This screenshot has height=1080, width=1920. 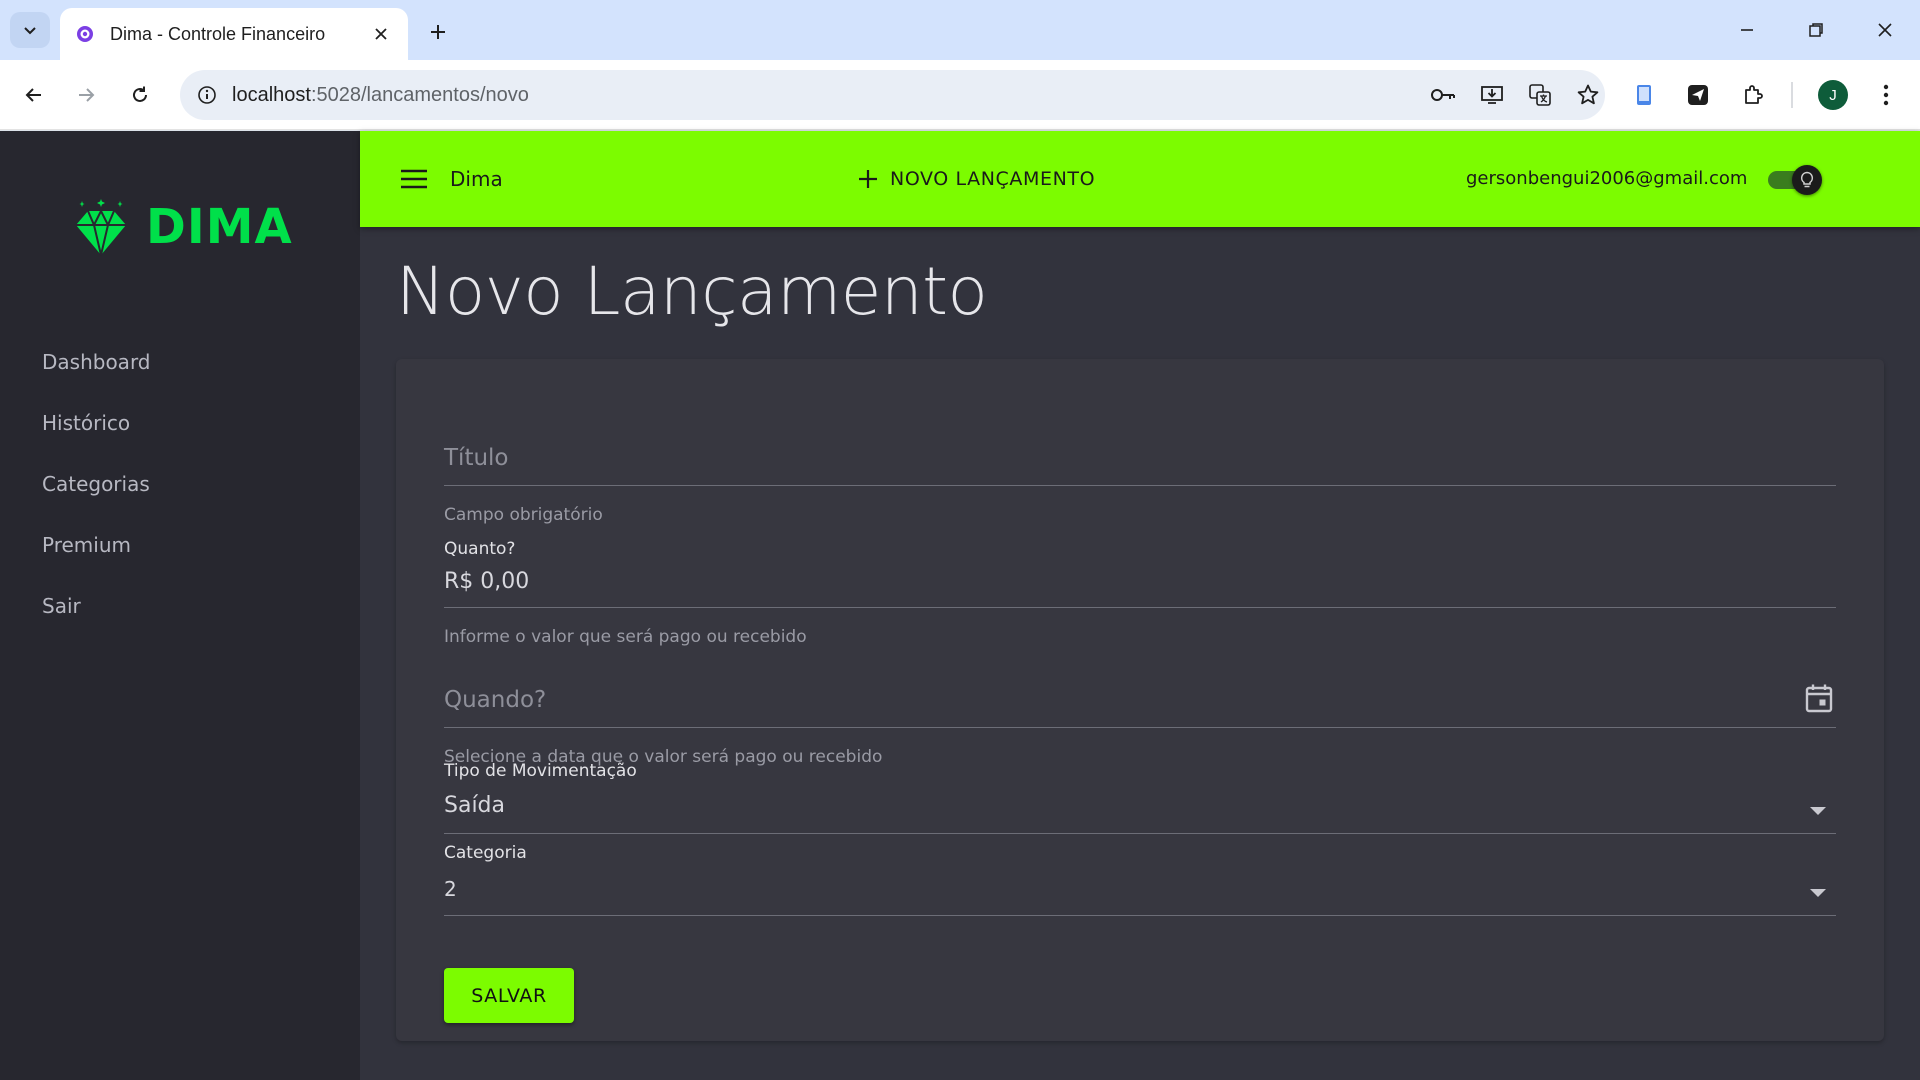 What do you see at coordinates (219, 227) in the screenshot?
I see `brand-name: DIMA` at bounding box center [219, 227].